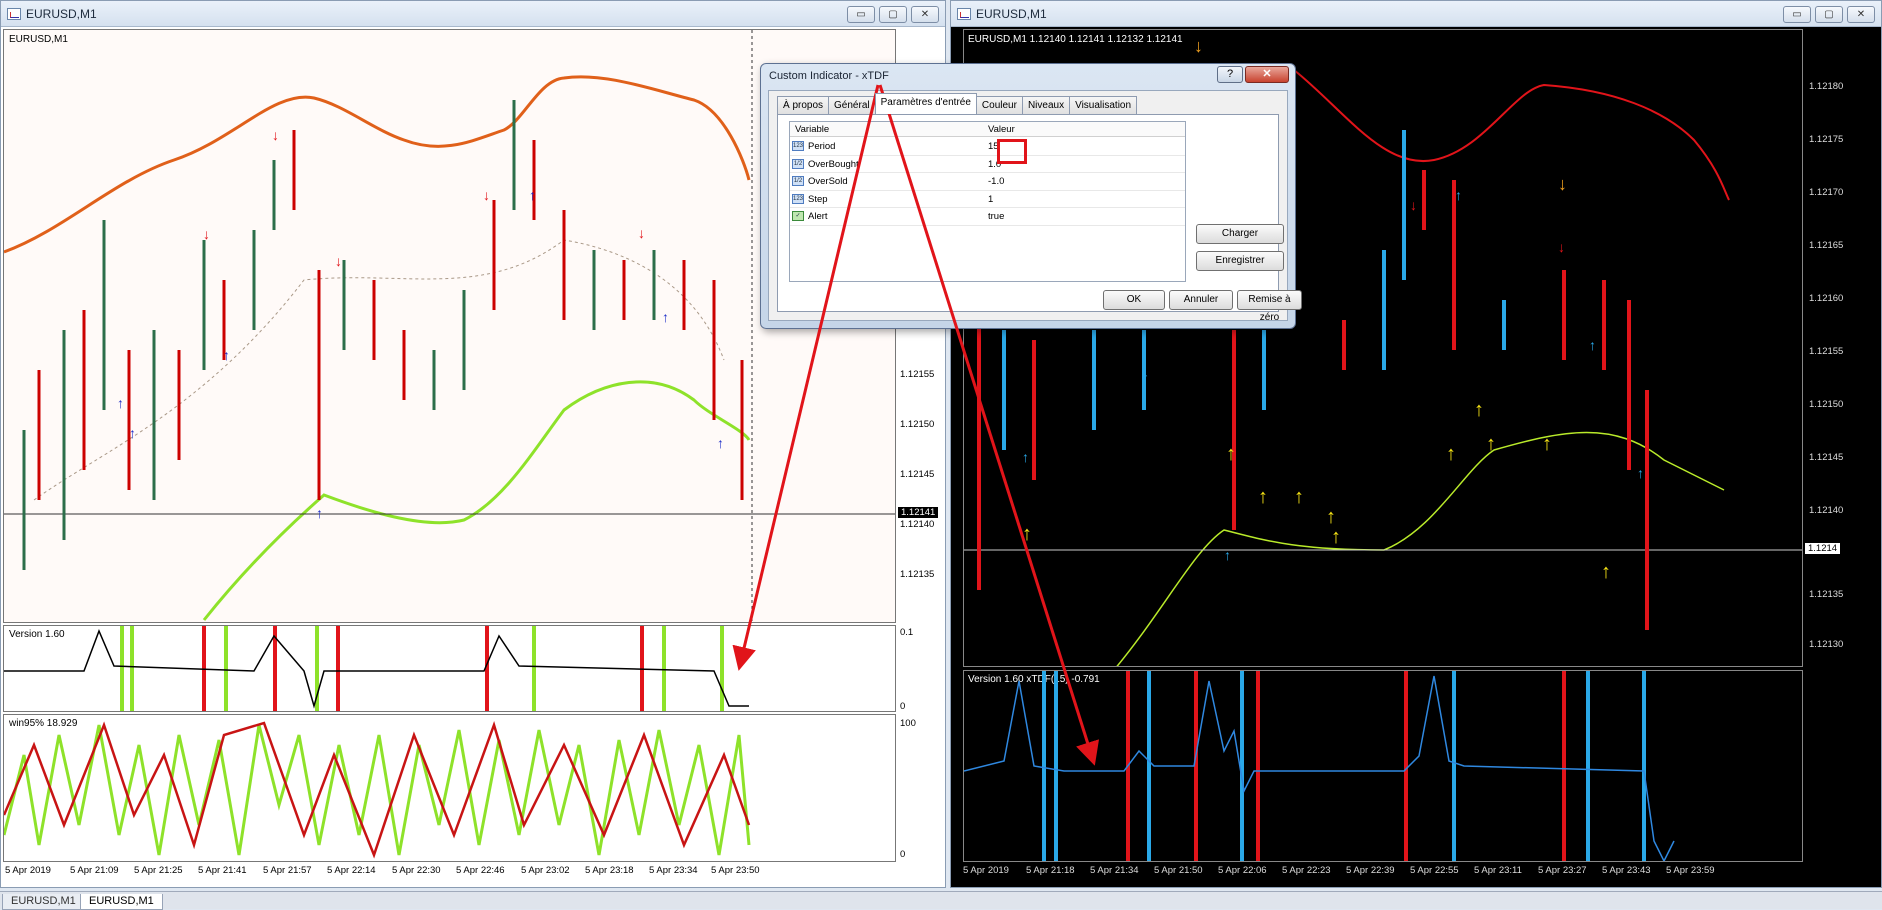 This screenshot has width=1882, height=910. I want to click on sub2-axis: 100 0, so click(922, 788).